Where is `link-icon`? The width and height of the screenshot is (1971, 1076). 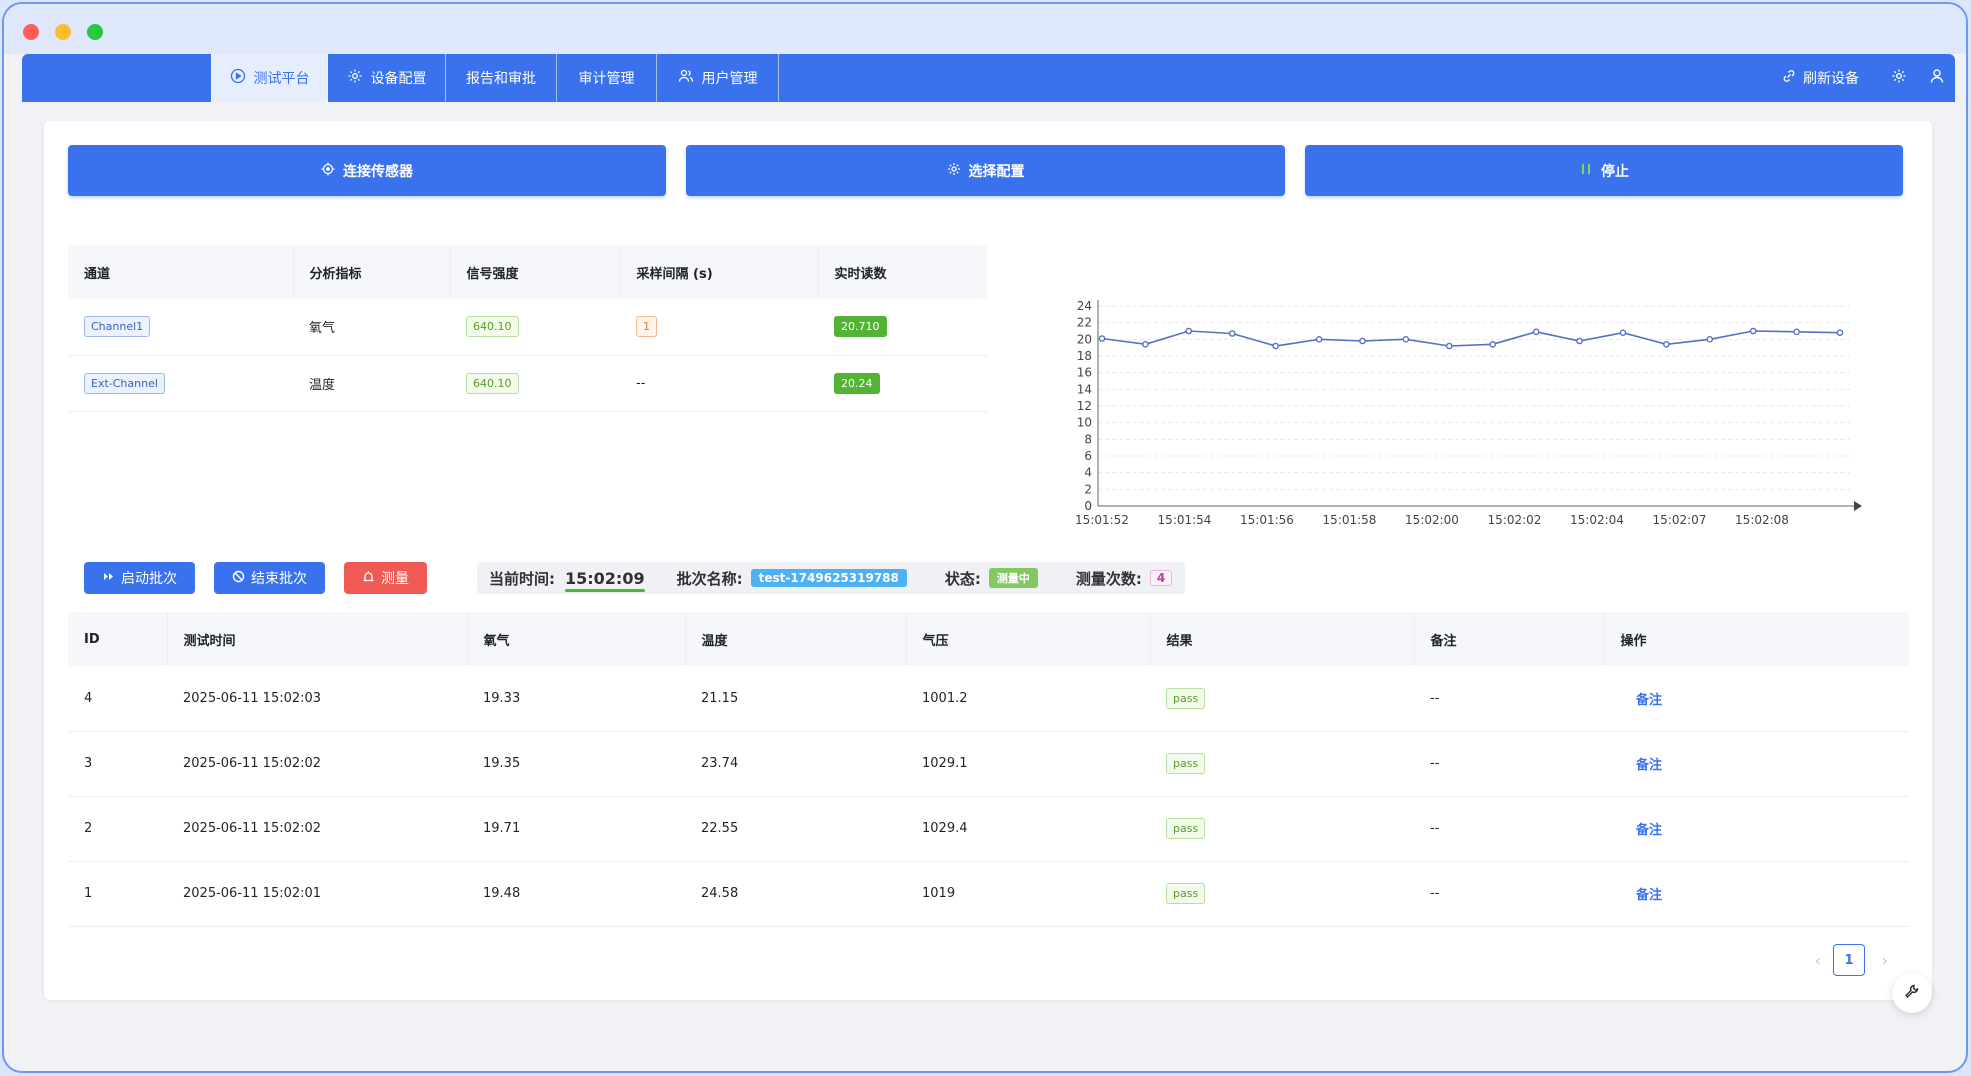
link-icon is located at coordinates (1789, 78).